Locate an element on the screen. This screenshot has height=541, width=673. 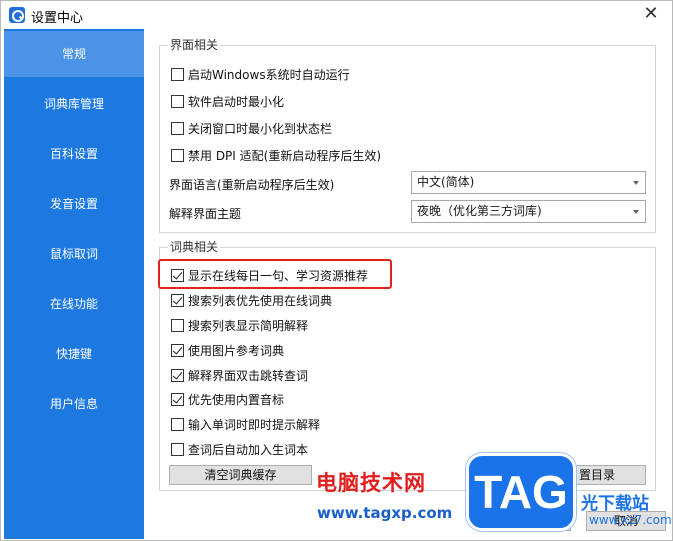
title-bar: 设置中心 ✕ is located at coordinates (336, 15).